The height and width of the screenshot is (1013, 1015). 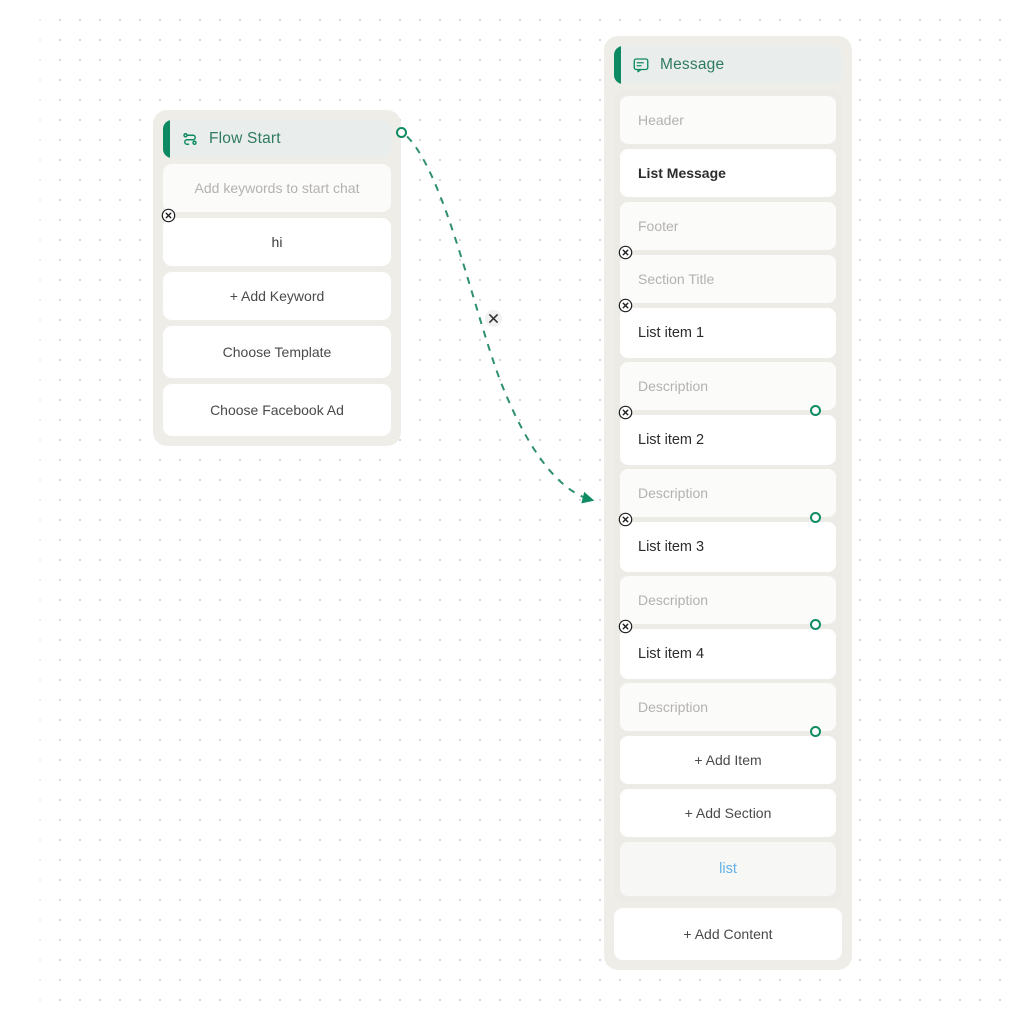 I want to click on add-section-button: + Add Section, so click(x=728, y=813).